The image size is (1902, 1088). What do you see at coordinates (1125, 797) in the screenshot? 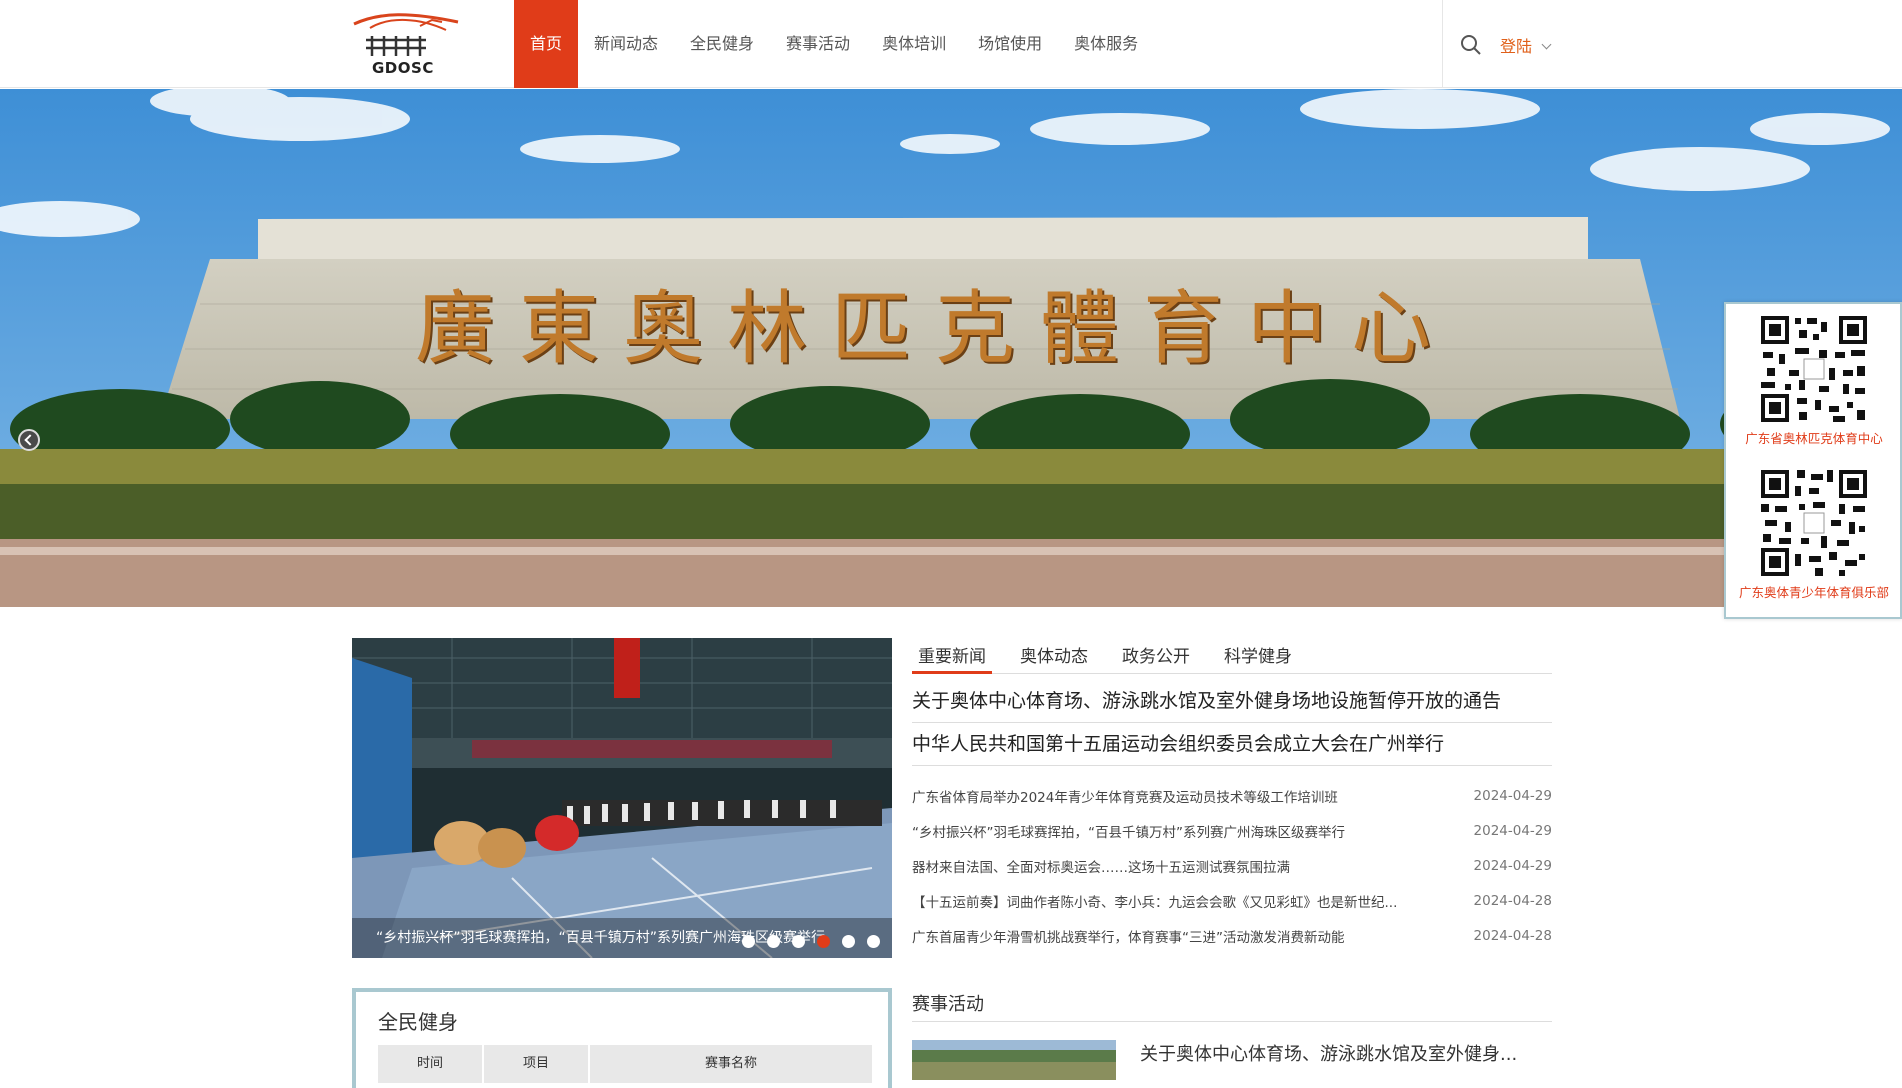
I see `news-title: 广东省体育局举办2024年青少年体育竞赛及运动员技术等级工作培训班` at bounding box center [1125, 797].